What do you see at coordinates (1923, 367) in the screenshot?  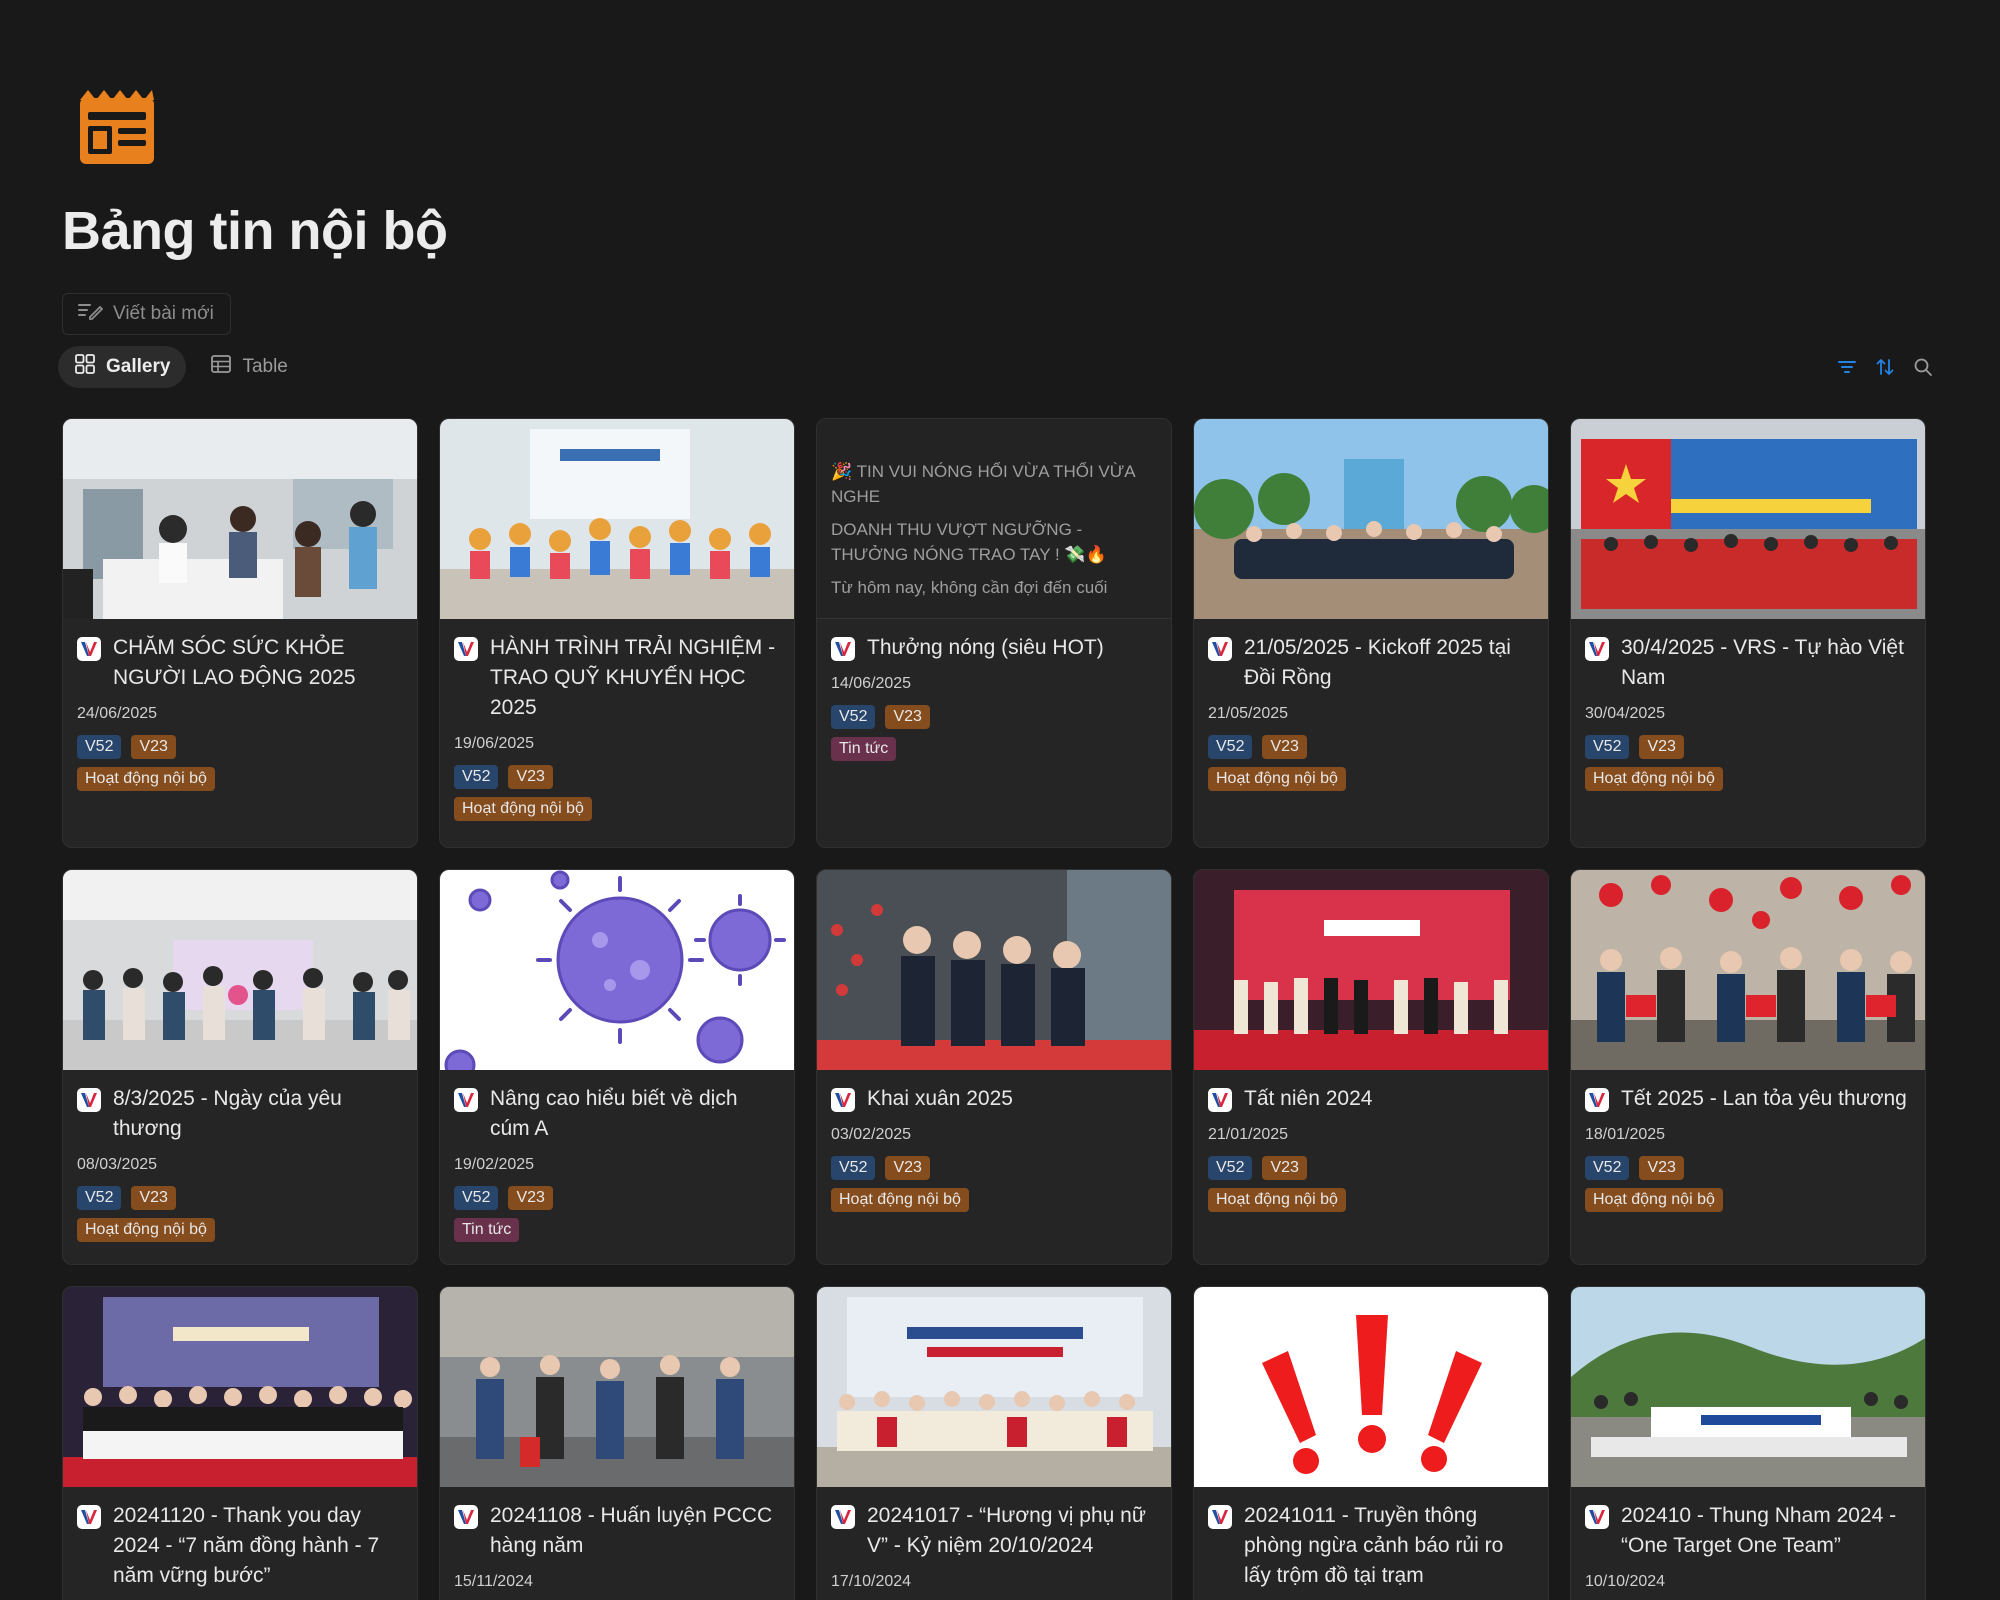 I see `search-icon` at bounding box center [1923, 367].